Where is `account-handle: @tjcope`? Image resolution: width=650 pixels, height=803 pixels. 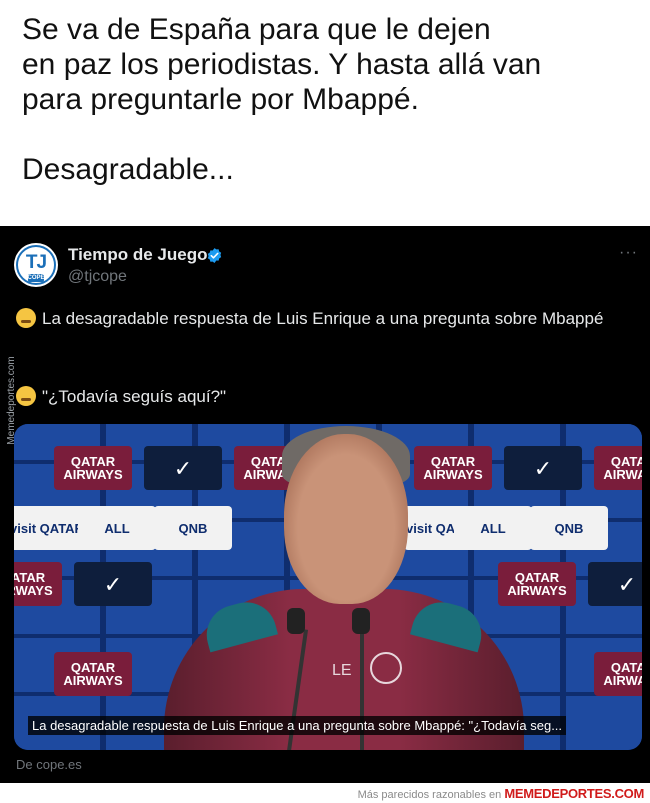 account-handle: @tjcope is located at coordinates (97, 277).